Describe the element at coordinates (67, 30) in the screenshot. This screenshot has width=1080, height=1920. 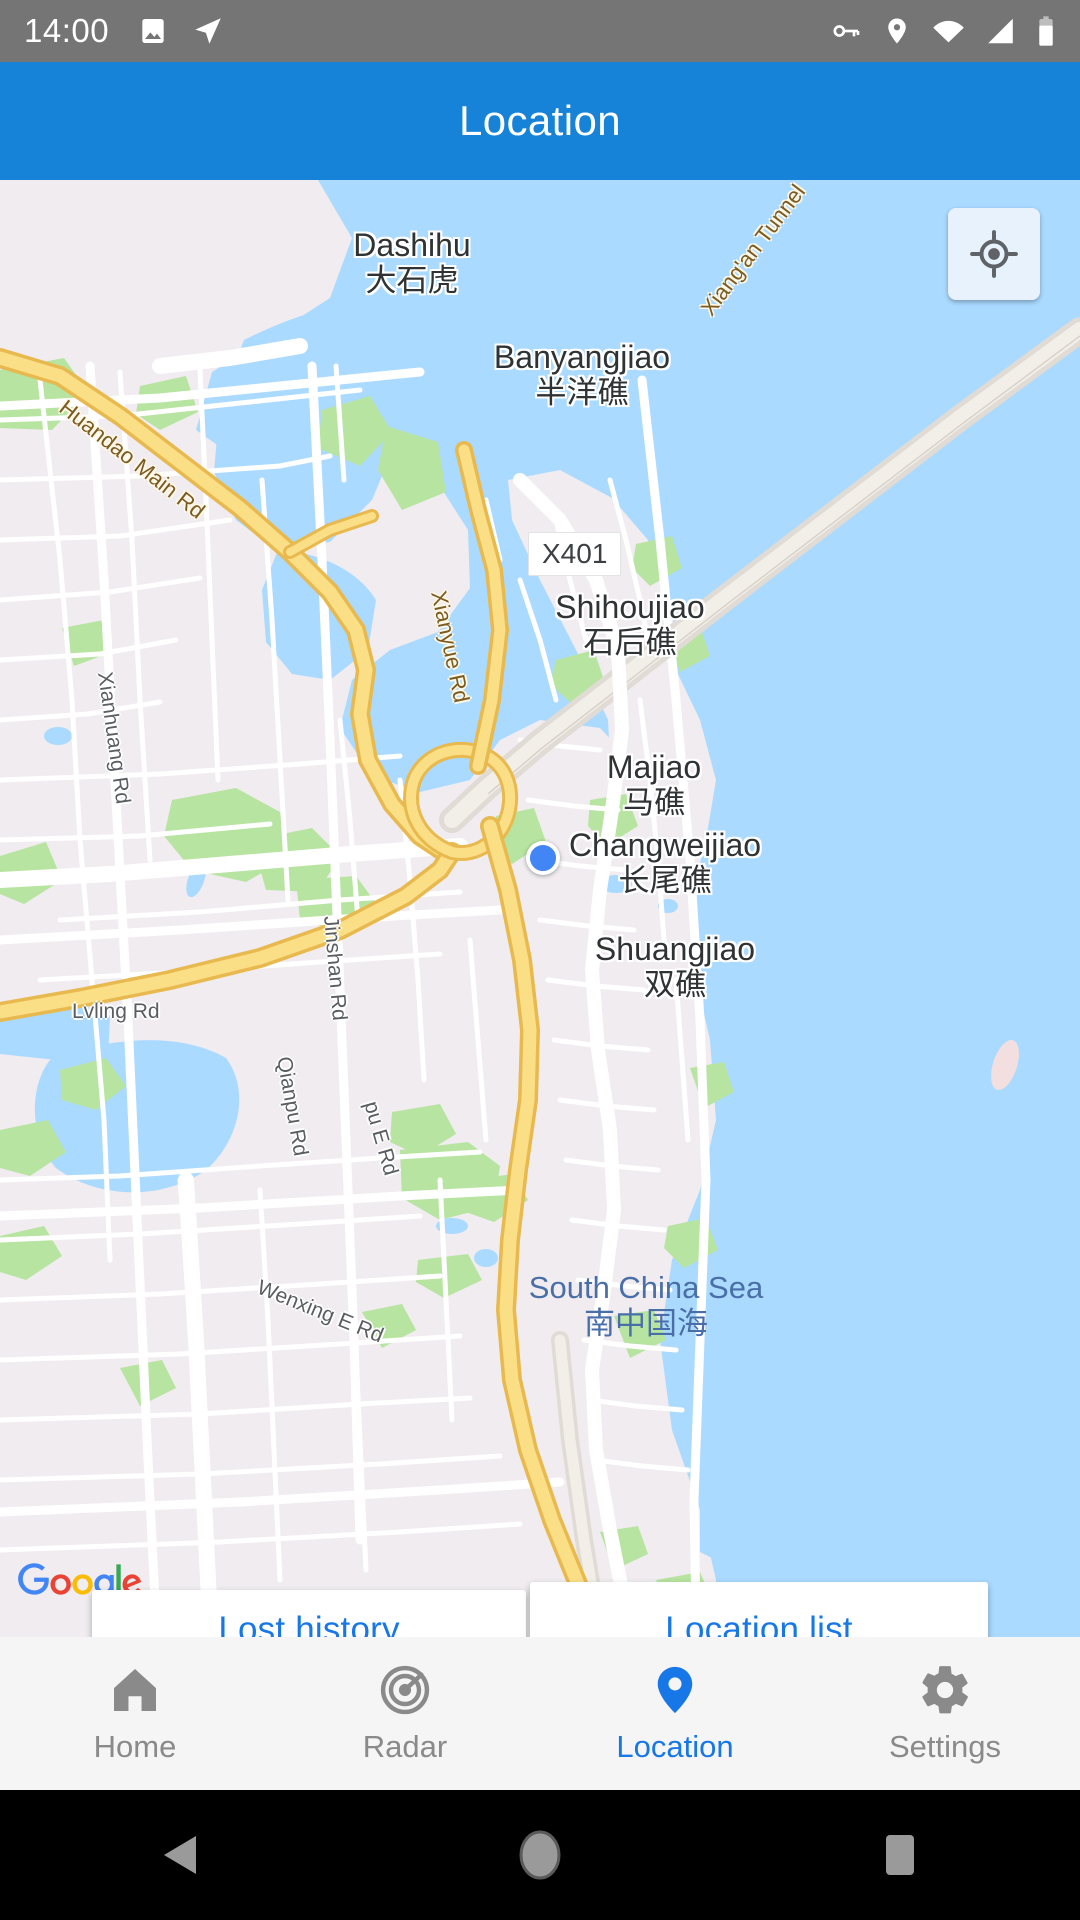
I see `status-clock: 14:00` at that location.